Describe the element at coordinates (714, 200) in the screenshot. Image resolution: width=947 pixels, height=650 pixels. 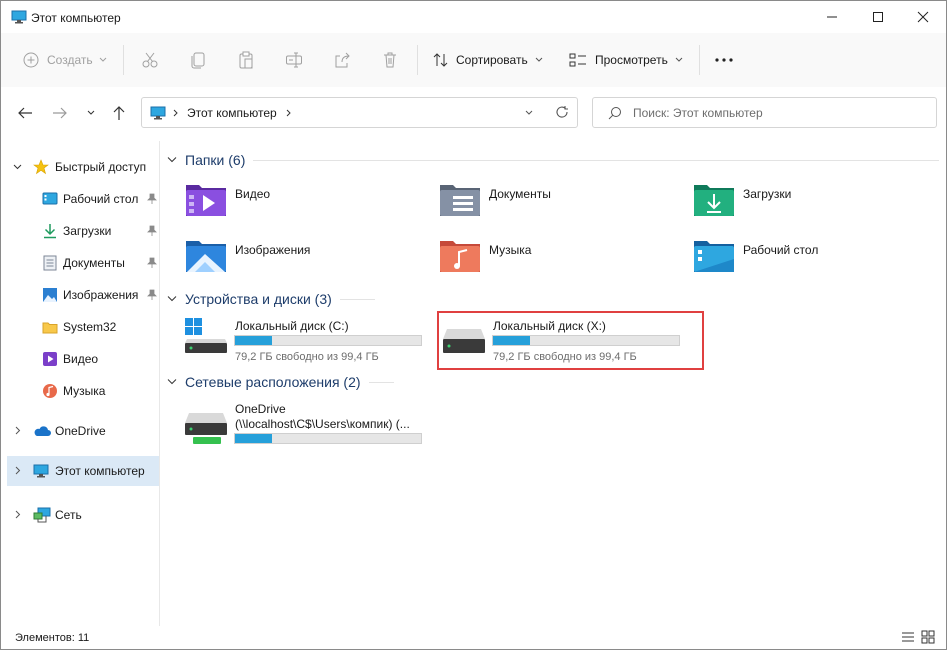
I see `downloads-folder-icon` at that location.